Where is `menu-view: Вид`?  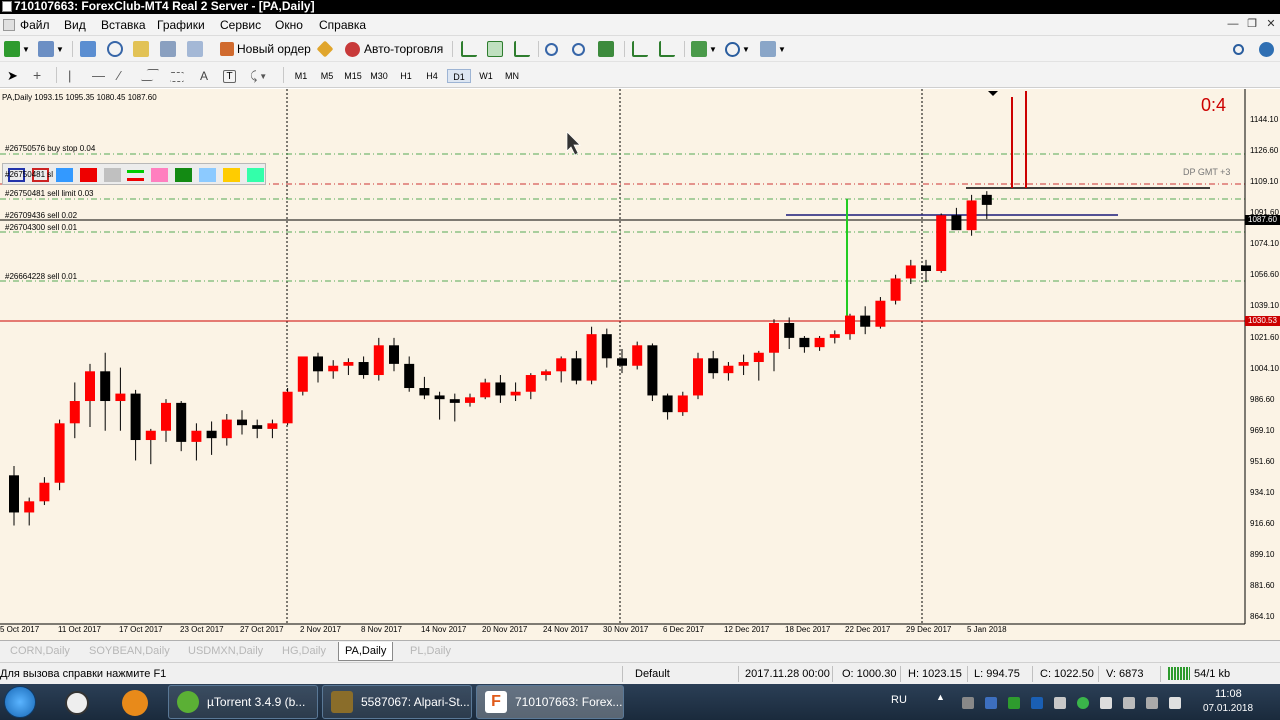 menu-view: Вид is located at coordinates (75, 25).